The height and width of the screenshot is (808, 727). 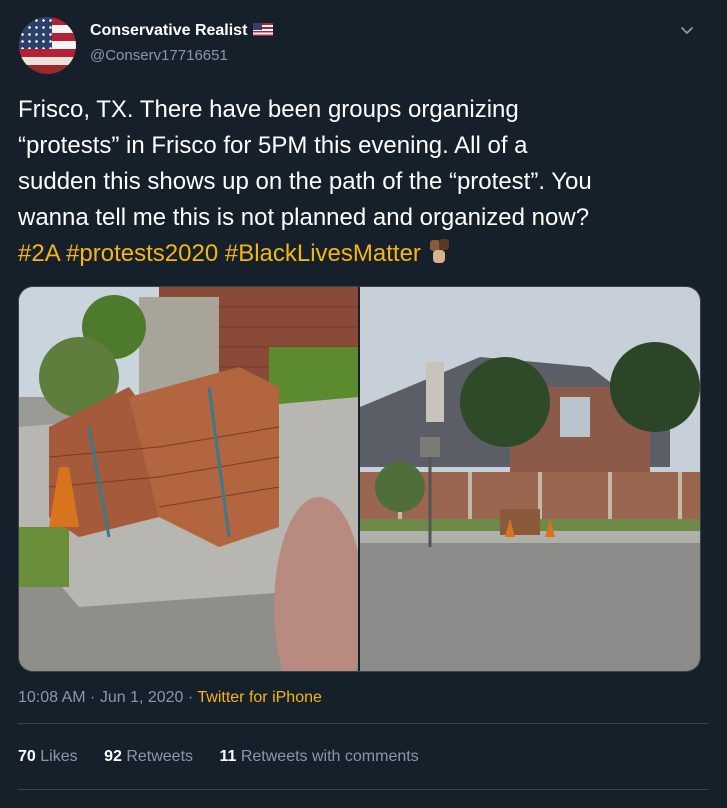 I want to click on retweets-label: Retweets, so click(x=160, y=756).